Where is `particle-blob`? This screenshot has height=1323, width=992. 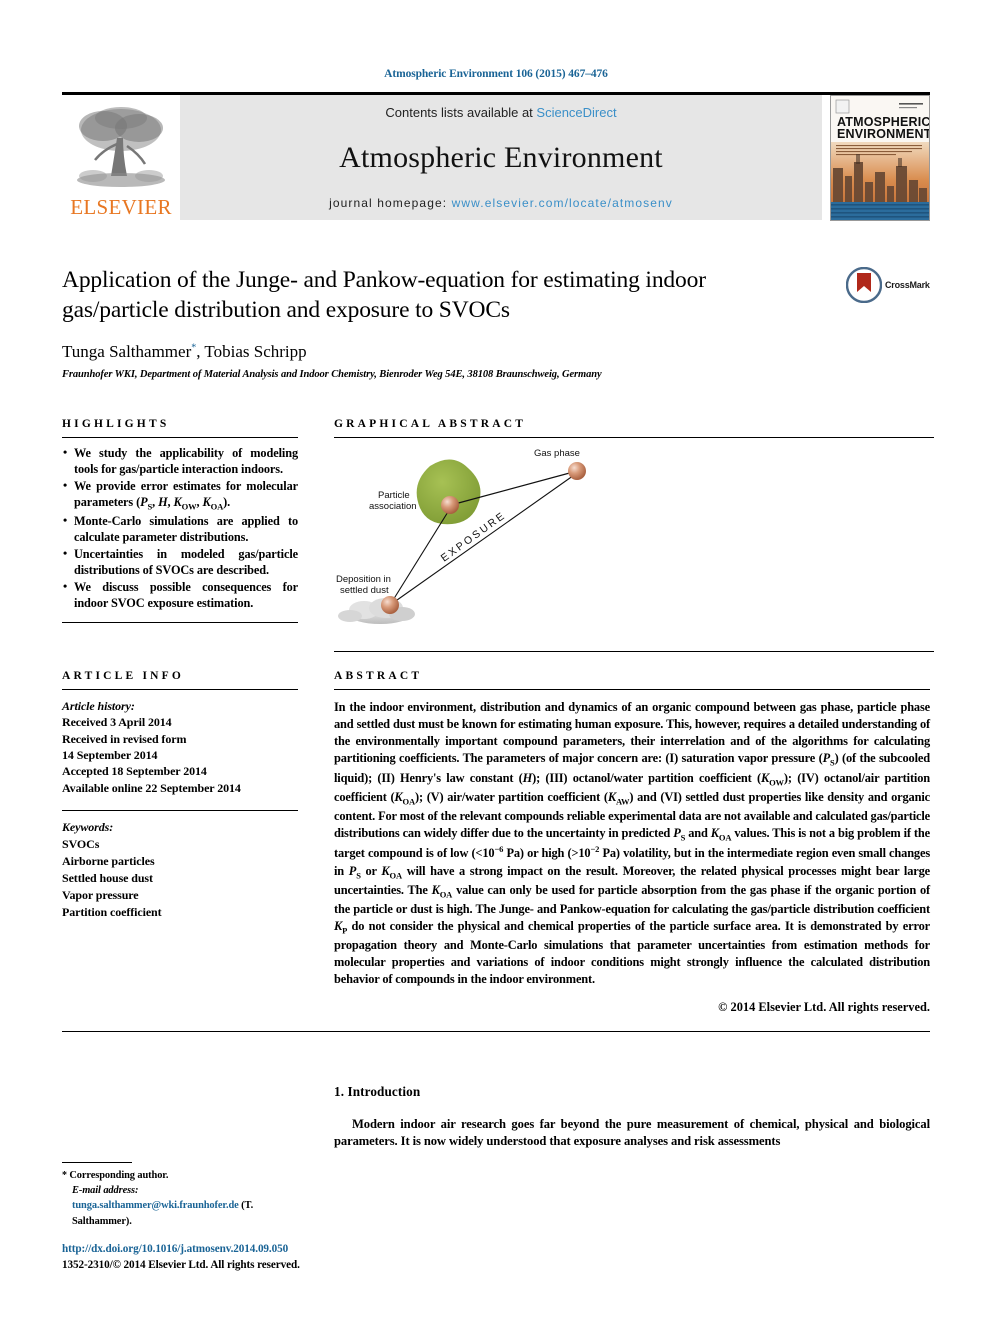
particle-blob is located at coordinates (448, 492).